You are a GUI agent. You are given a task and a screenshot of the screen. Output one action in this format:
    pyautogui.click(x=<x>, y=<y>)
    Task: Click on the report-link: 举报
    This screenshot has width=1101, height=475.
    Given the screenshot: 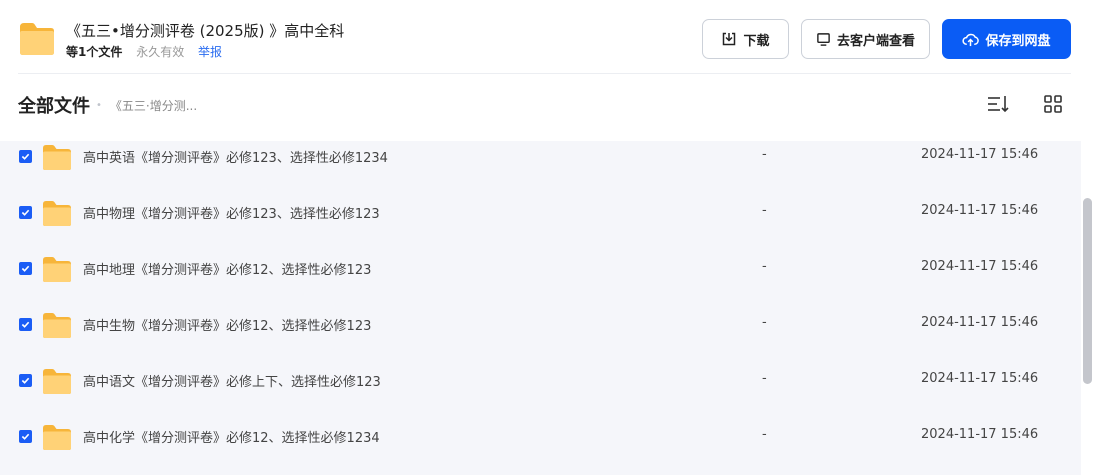 What is the action you would take?
    pyautogui.click(x=210, y=52)
    